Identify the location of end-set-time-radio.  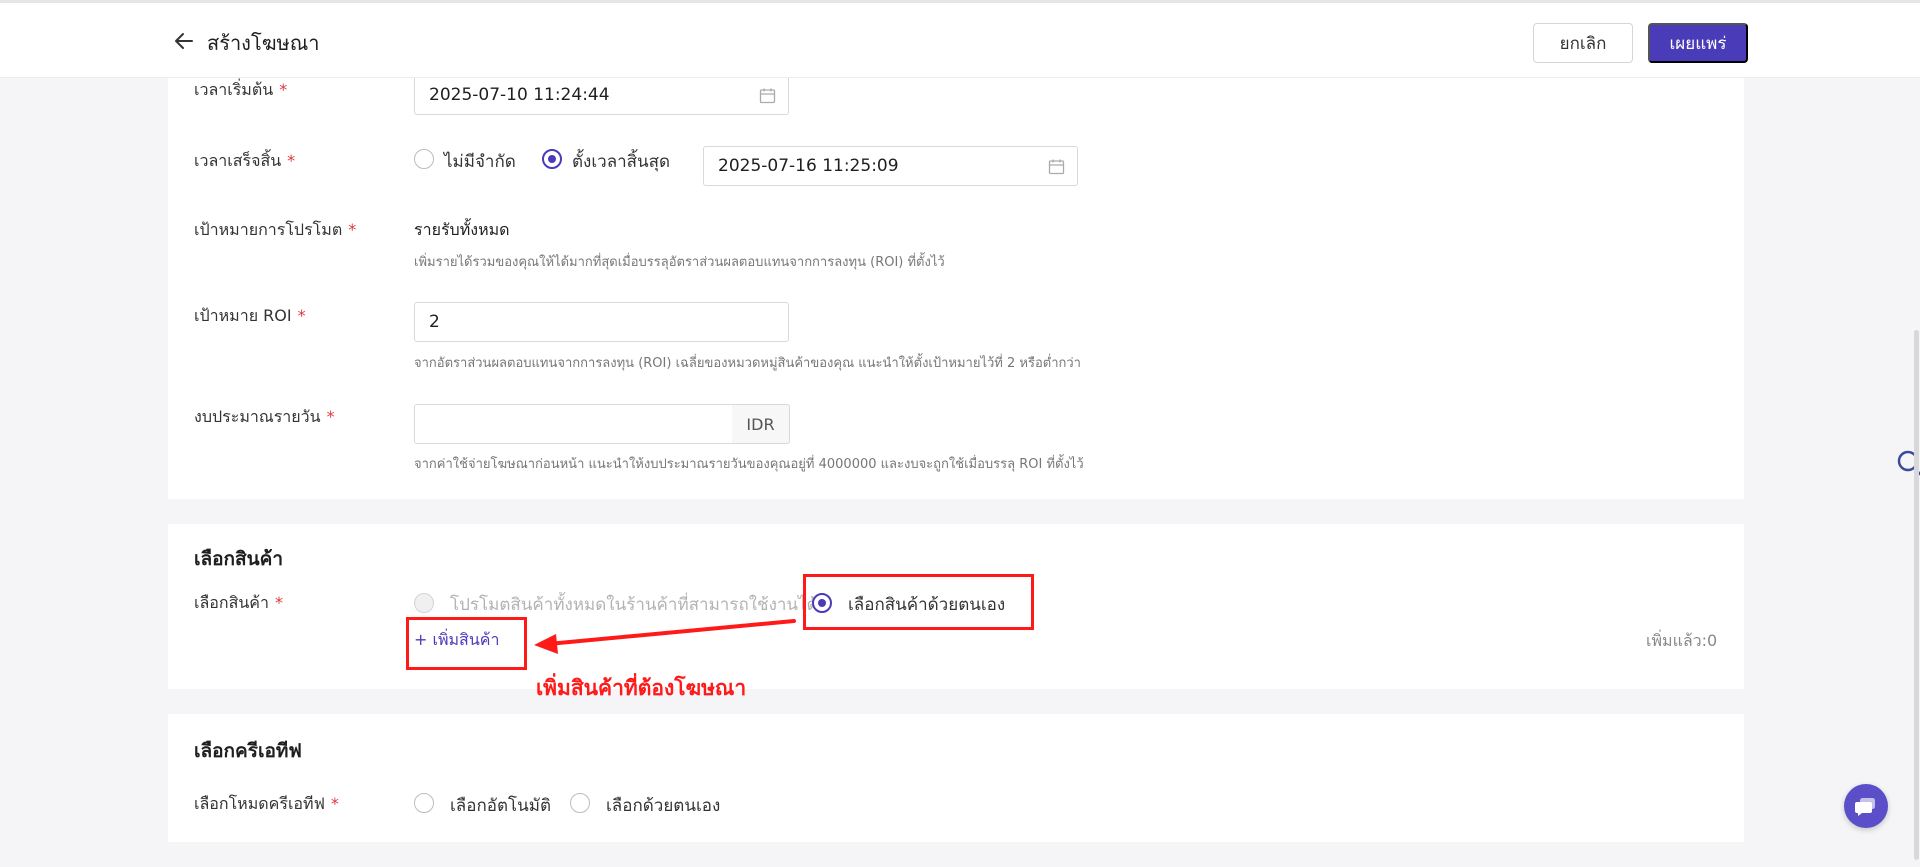
(552, 159).